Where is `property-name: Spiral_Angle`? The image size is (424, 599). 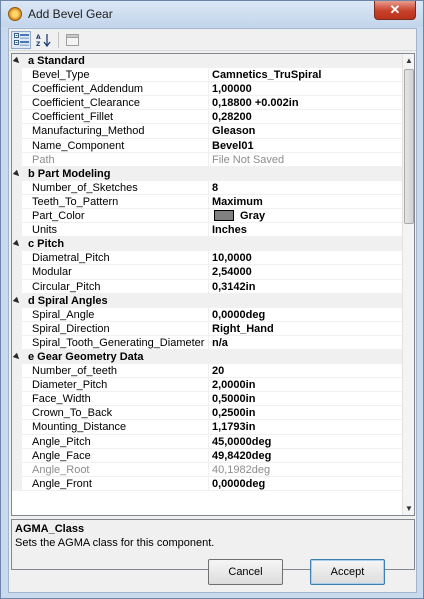
property-name: Spiral_Angle is located at coordinates (115, 314).